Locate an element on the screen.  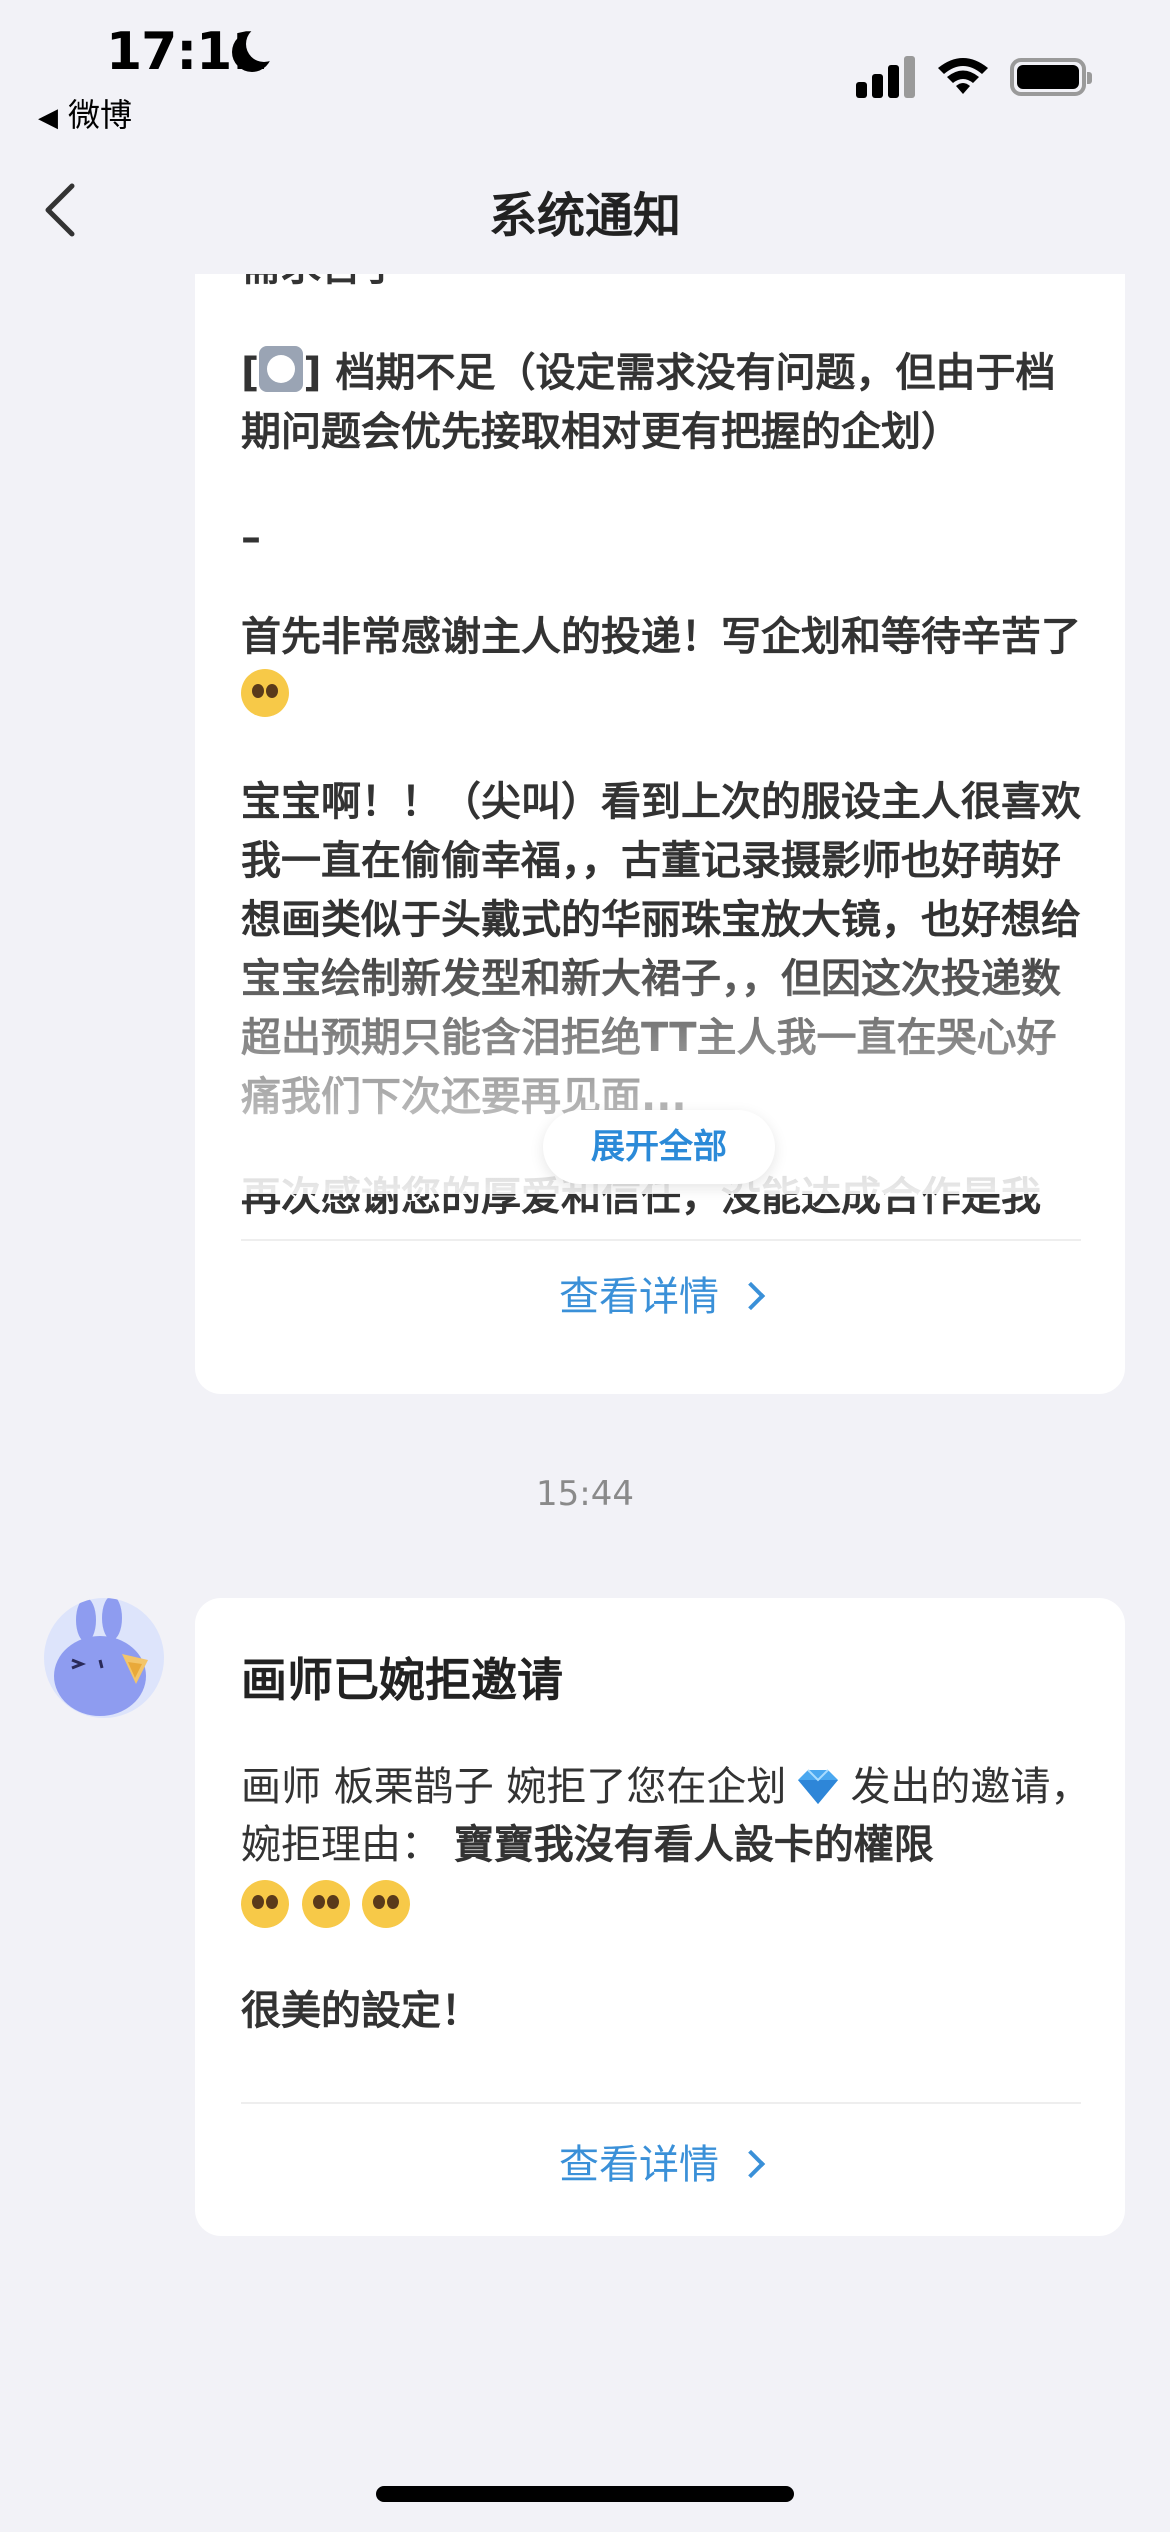
thanks-text: 首先非常感谢主人的投递！写企划和等待辛苦了 is located at coordinates (661, 637).